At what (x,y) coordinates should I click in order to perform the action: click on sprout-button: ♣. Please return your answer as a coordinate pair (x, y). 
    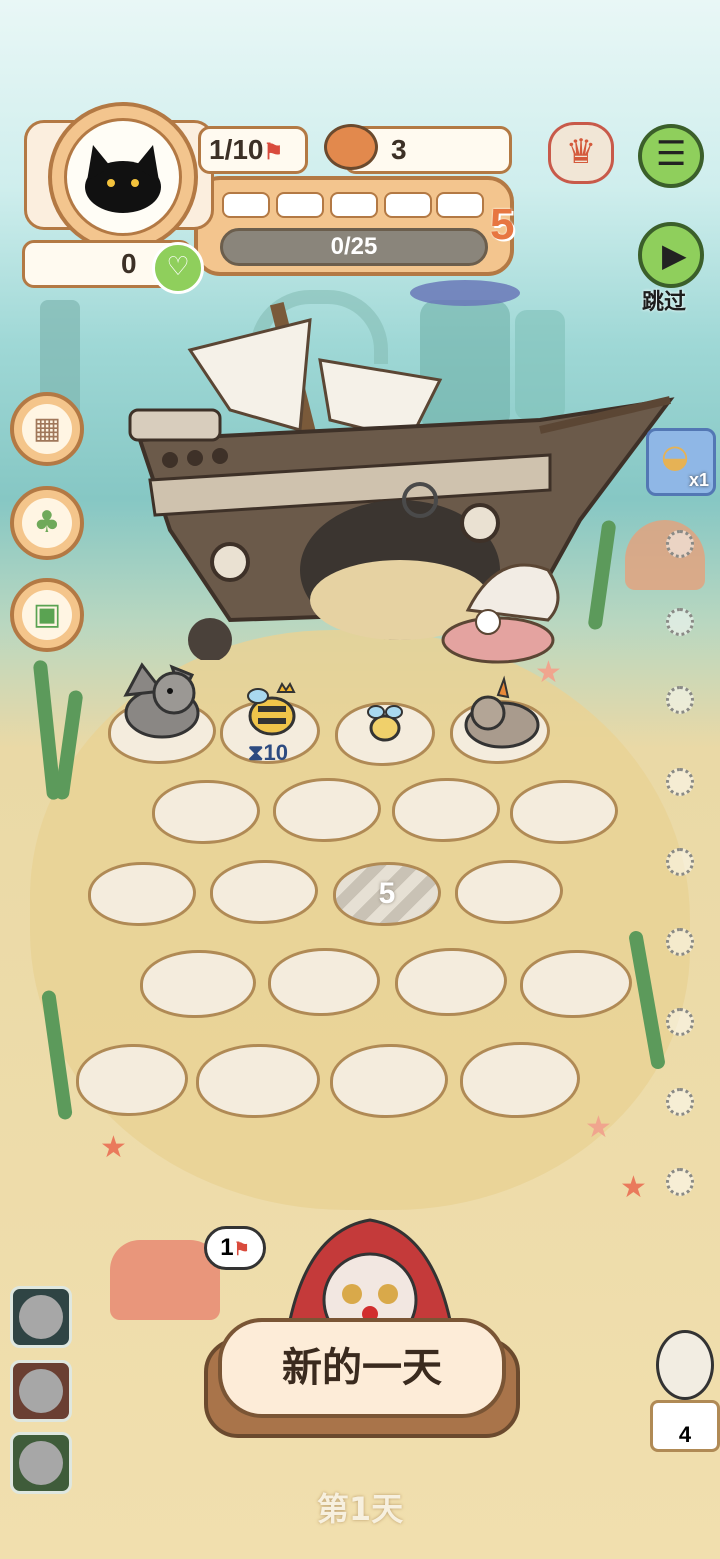
    Looking at the image, I should click on (47, 523).